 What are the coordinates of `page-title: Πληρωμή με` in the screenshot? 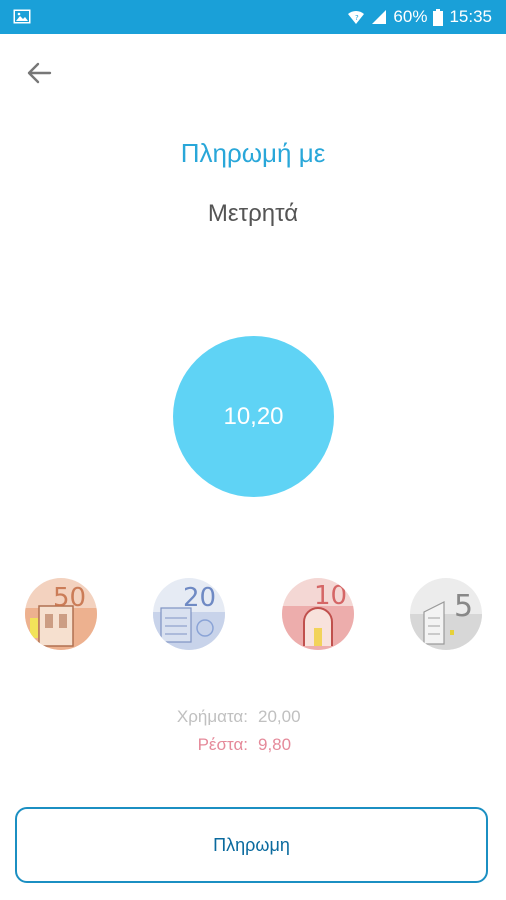 It's located at (253, 153).